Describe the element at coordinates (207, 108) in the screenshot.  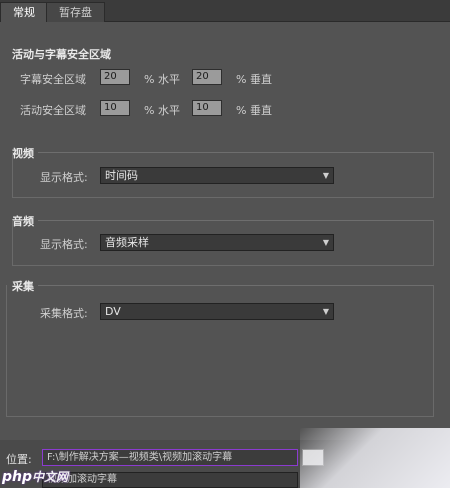
I see `action-safe-vertical-input: 10` at that location.